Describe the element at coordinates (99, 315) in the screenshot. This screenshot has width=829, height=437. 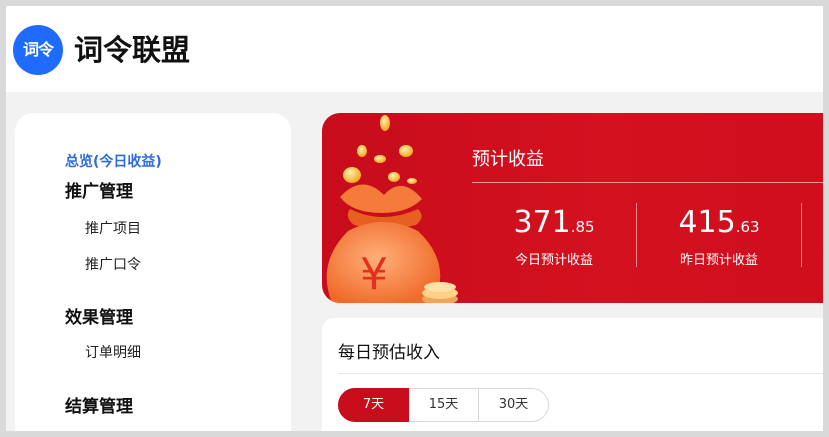
I see `sidebar-group-effect: 效果管理` at that location.